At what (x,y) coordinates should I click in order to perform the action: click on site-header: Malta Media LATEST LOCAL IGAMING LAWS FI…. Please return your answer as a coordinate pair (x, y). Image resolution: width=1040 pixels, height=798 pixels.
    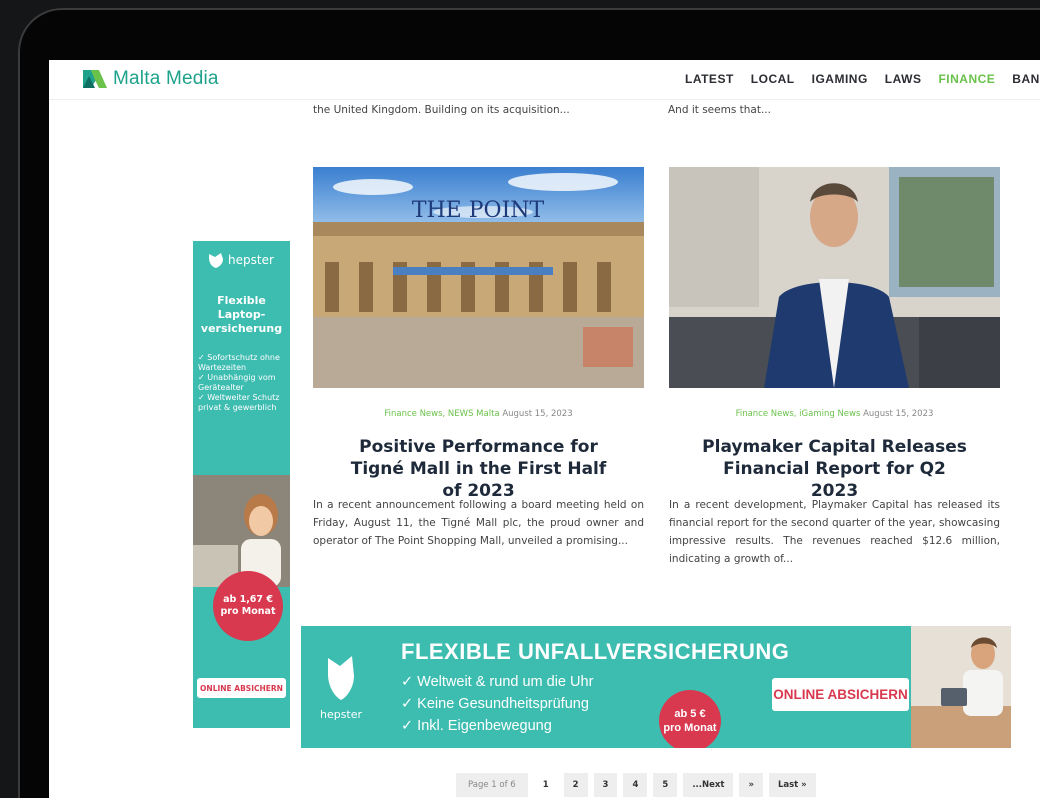
    Looking at the image, I should click on (544, 80).